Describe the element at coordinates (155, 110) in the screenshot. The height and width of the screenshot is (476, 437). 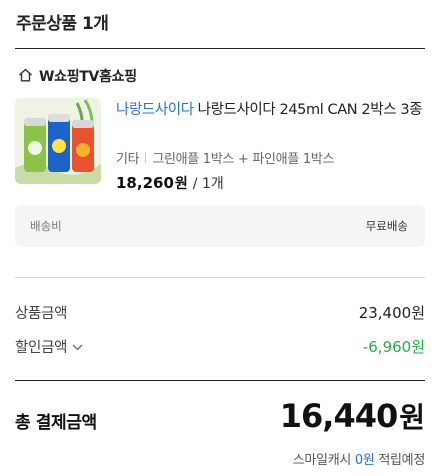
I see `product-brand: 나랑드사이다` at that location.